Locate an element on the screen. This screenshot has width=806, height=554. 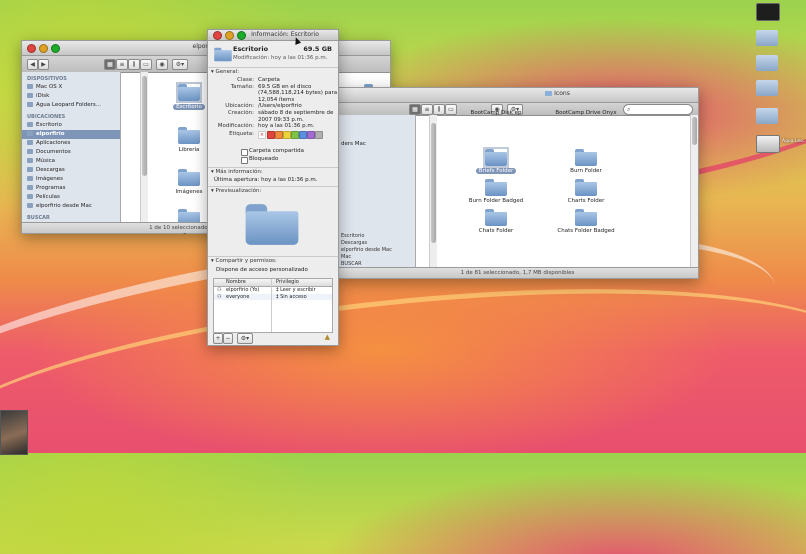
permission-row: ⚇ everyone ‡ Sin acceso is located at coordinates (273, 296).